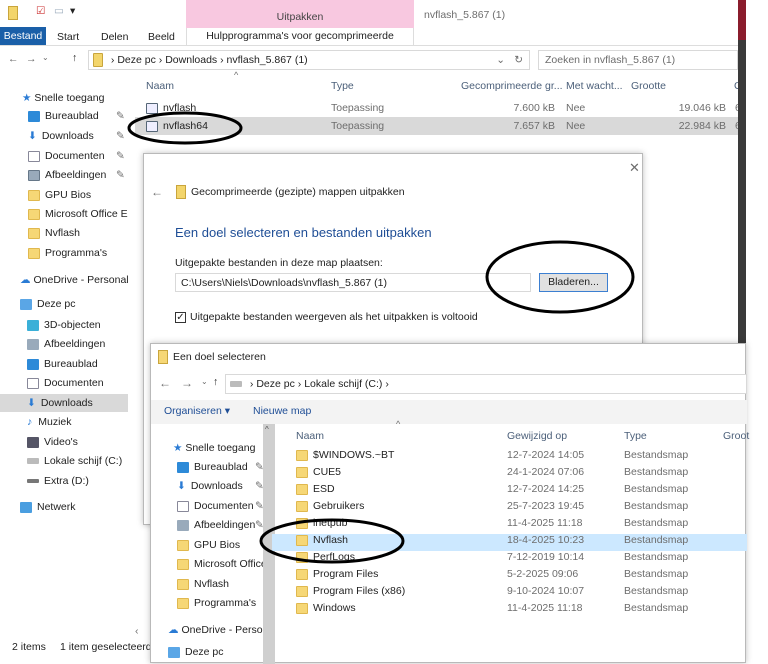 The height and width of the screenshot is (664, 768). I want to click on download-icon: ⬇, so click(32, 136).